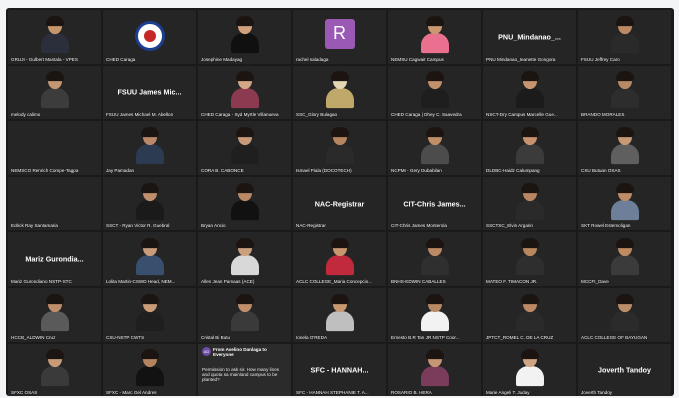 Image resolution: width=679 pixels, height=398 pixels. I want to click on participant-tile: ROSARIO B. HERA, so click(434, 369).